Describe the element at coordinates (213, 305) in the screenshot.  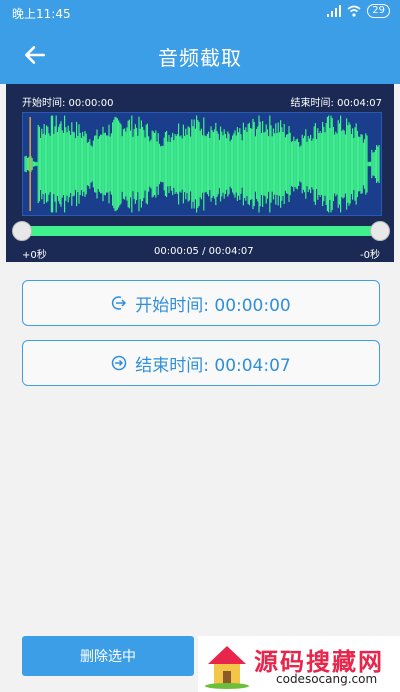
I see `start-time-label: 开始时间: 00:00:00` at that location.